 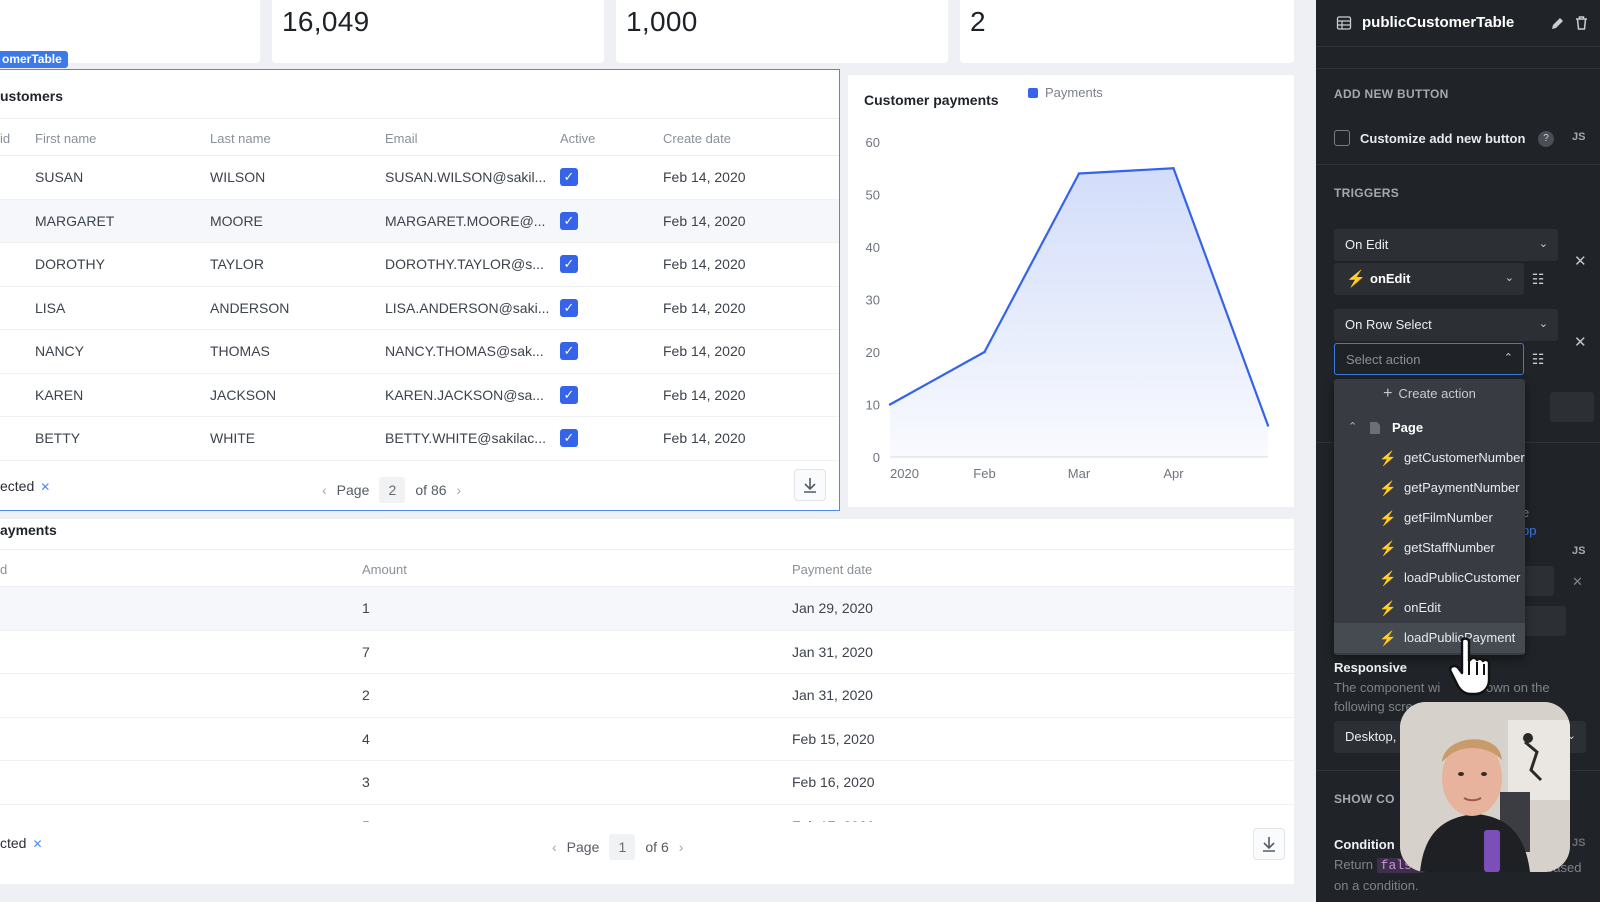 I want to click on cell-payment-date: Jan 29, 2020, so click(x=832, y=608).